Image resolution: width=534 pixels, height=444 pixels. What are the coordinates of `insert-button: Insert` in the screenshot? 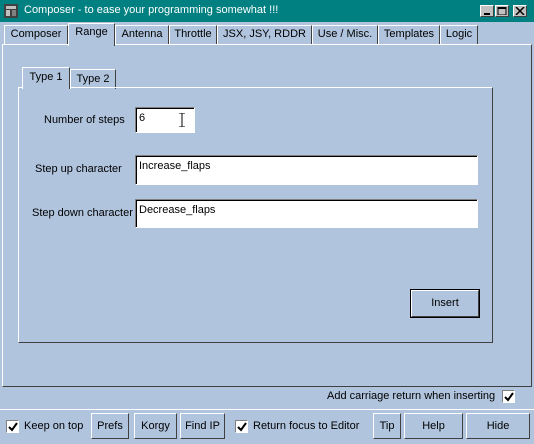 It's located at (445, 303).